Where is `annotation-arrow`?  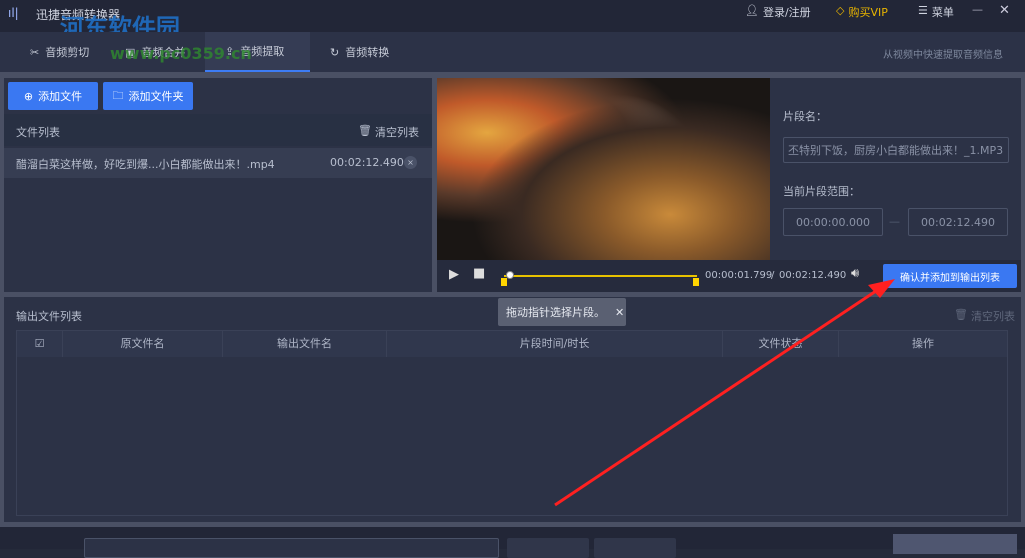 annotation-arrow is located at coordinates (724, 393).